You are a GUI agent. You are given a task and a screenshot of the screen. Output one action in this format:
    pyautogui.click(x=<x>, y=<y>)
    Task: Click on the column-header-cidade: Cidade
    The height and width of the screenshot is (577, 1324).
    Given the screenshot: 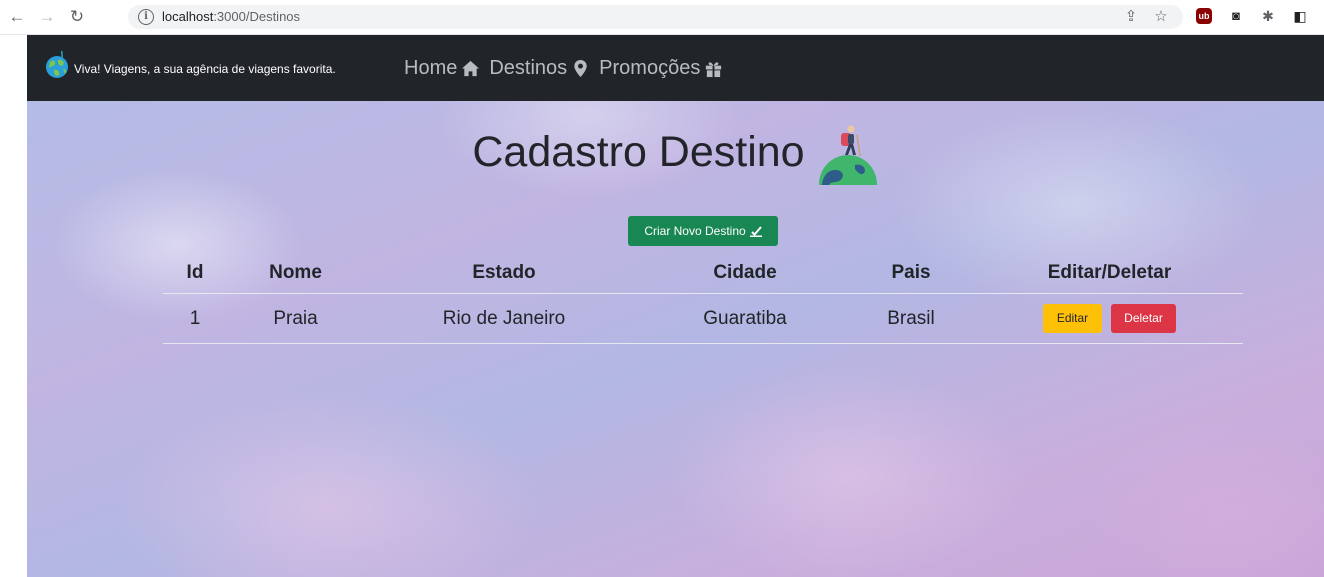 What is the action you would take?
    pyautogui.click(x=745, y=273)
    